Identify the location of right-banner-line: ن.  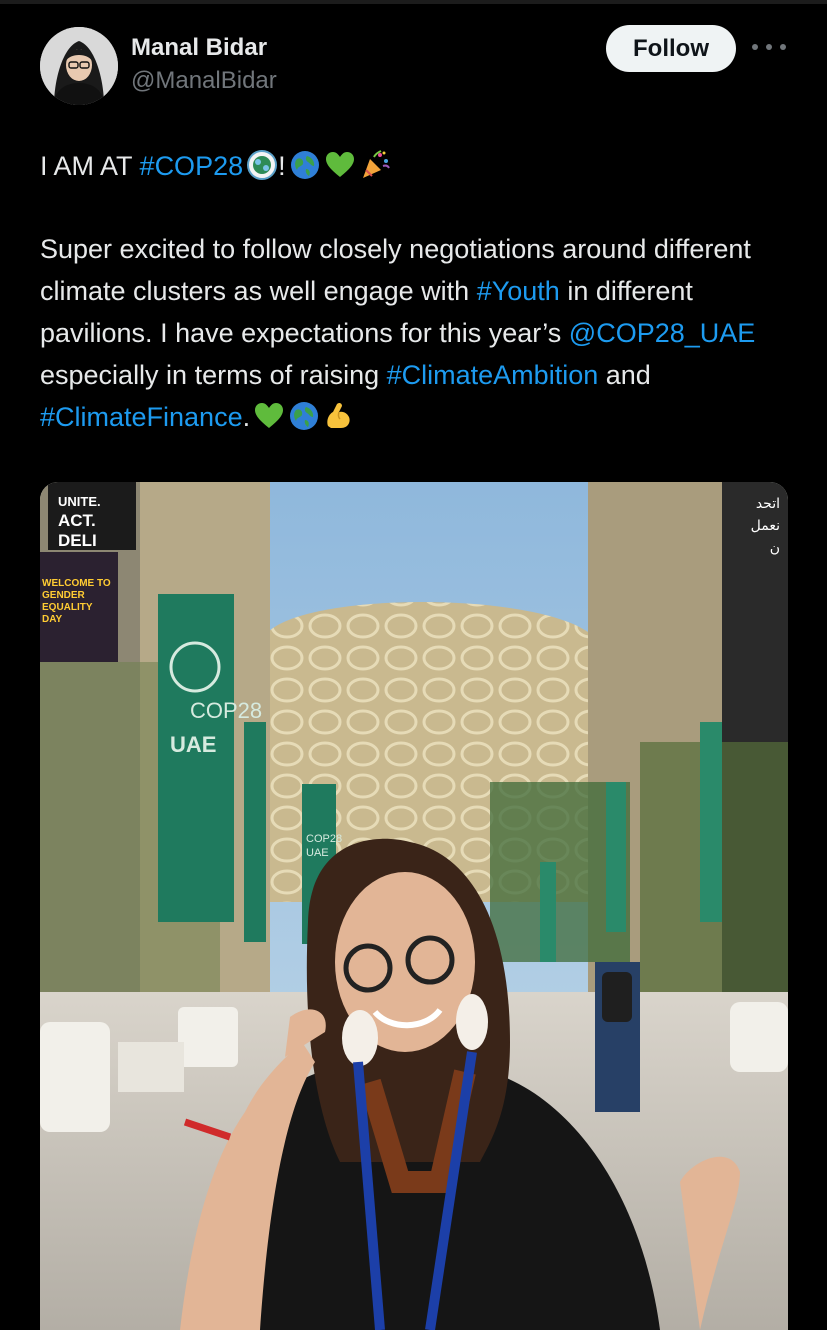
(775, 548).